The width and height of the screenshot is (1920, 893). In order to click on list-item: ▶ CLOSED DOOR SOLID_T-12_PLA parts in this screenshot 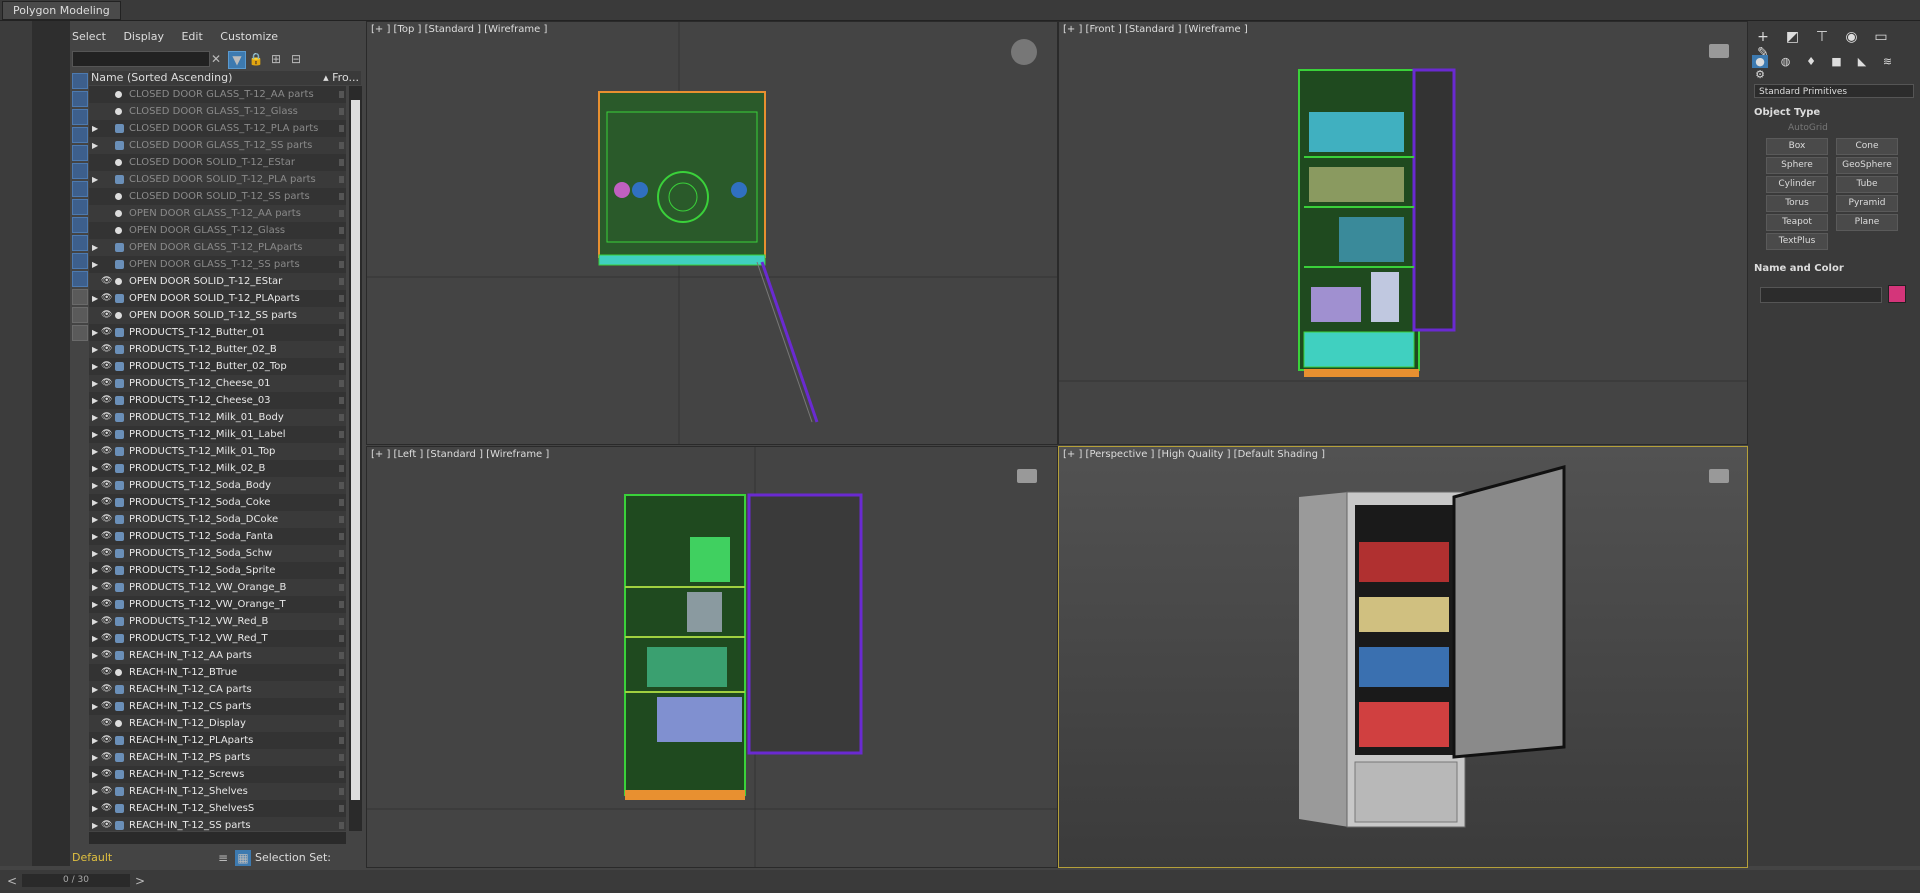, I will do `click(217, 179)`.